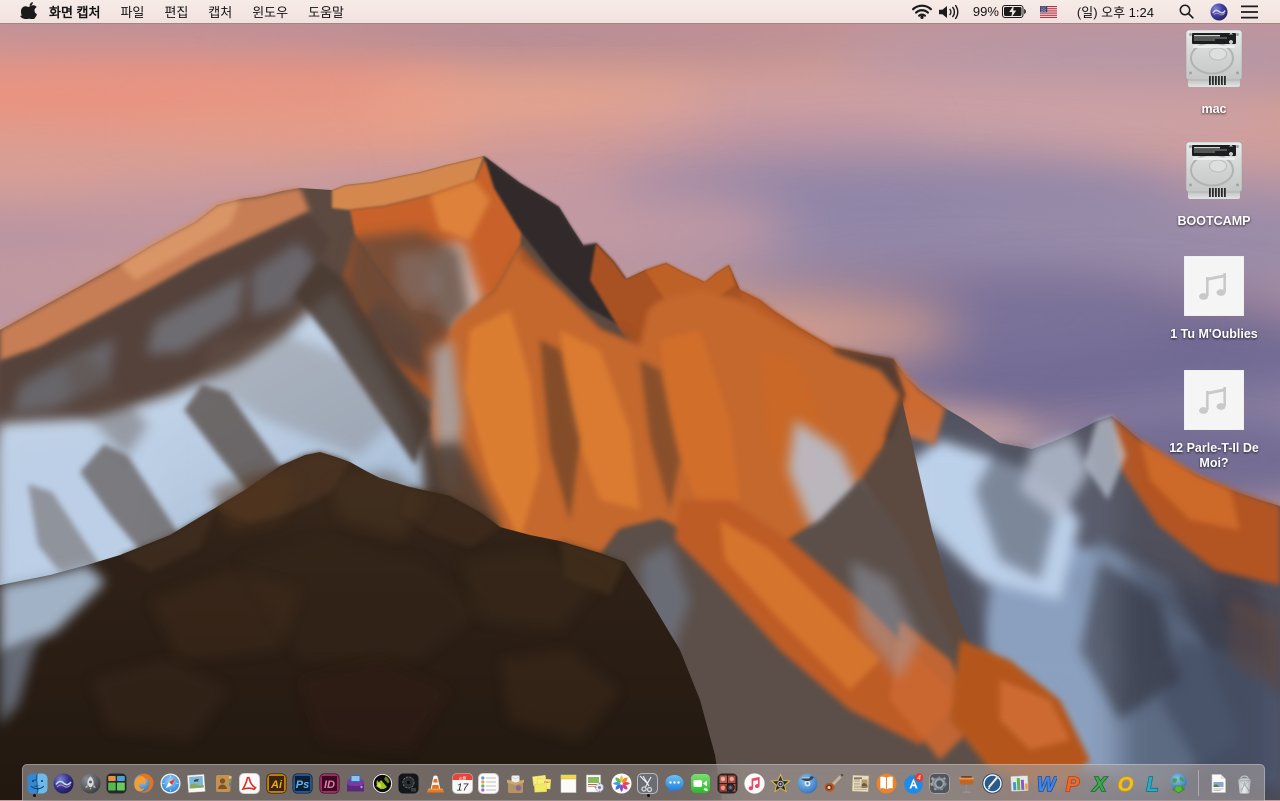  What do you see at coordinates (276, 784) in the screenshot?
I see `svg-text: Ai` at bounding box center [276, 784].